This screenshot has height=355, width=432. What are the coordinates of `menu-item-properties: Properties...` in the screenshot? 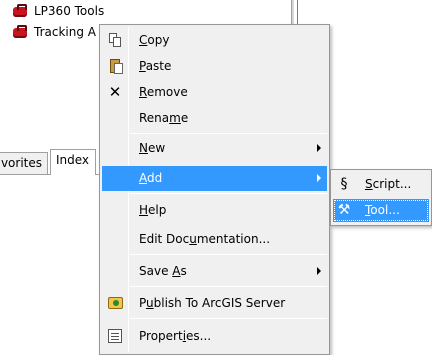 It's located at (214, 336).